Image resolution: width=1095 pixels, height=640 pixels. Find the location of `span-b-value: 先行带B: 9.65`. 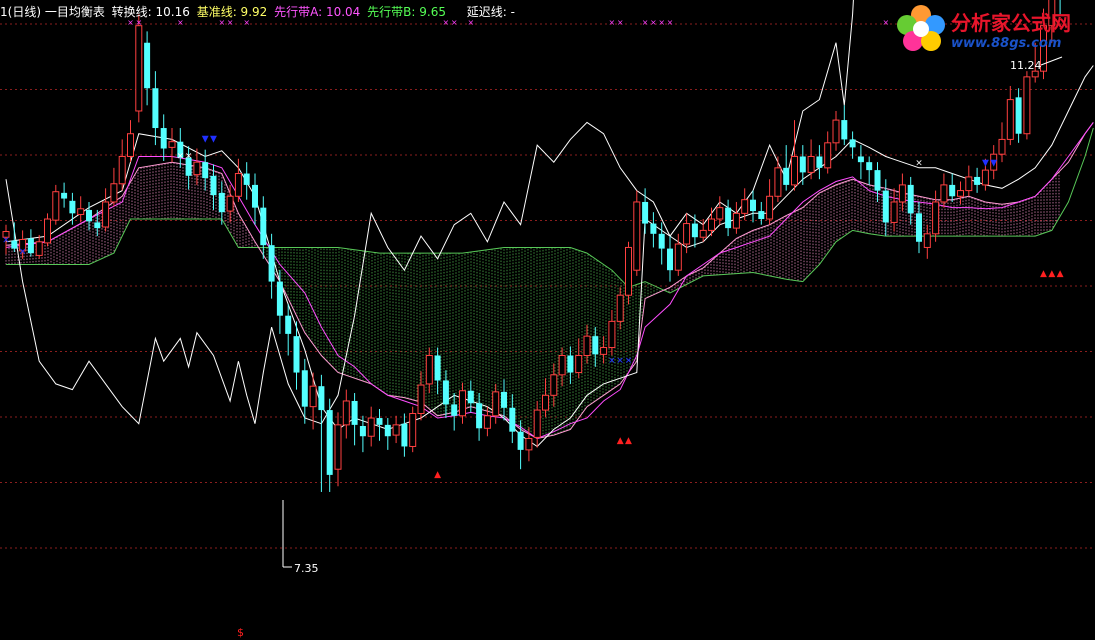

span-b-value: 先行带B: 9.65 is located at coordinates (406, 12).